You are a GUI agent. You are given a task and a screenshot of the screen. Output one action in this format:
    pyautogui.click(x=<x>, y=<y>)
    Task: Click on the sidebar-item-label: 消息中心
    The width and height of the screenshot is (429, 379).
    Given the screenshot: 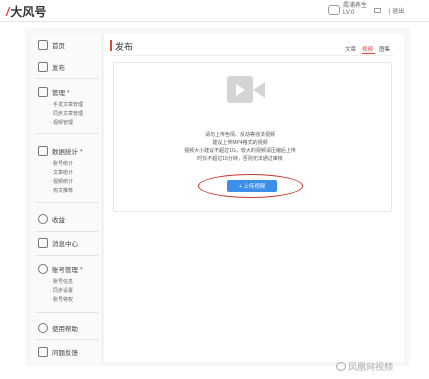 What is the action you would take?
    pyautogui.click(x=65, y=244)
    